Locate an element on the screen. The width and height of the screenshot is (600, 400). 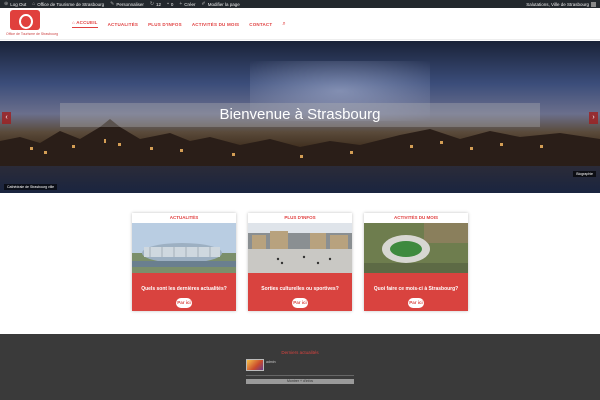
post-thumbnail is located at coordinates (255, 365).